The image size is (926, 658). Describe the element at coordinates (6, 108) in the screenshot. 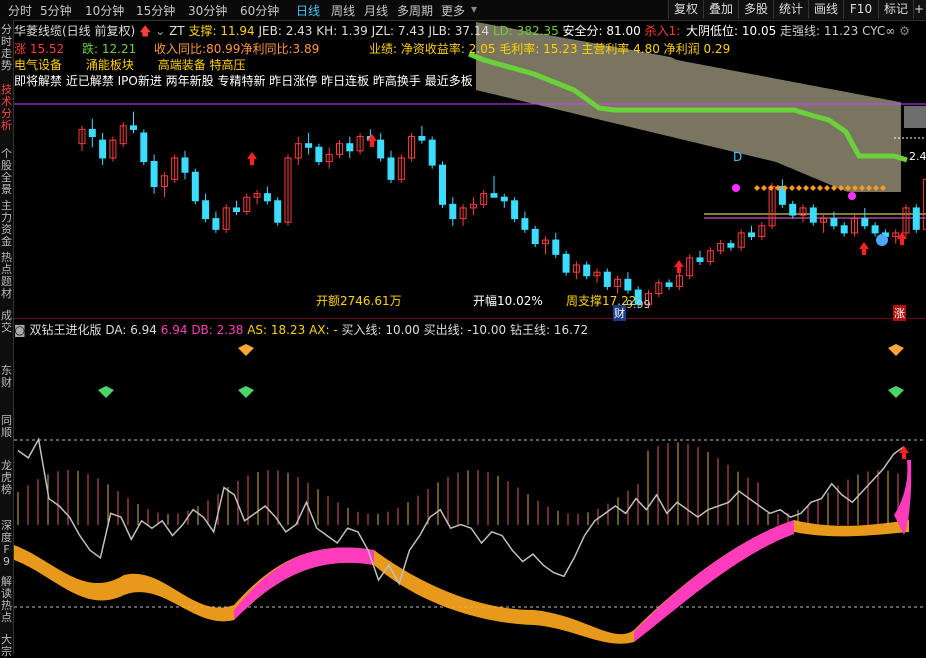

I see `sidebar-item-jishu: 技术分析` at that location.